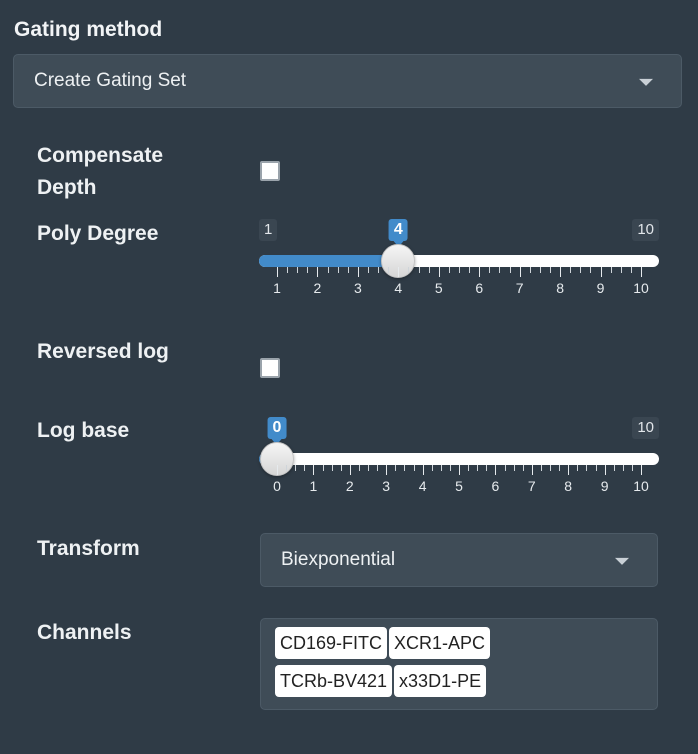  Describe the element at coordinates (645, 428) in the screenshot. I see `log-base-max-label: 10` at that location.